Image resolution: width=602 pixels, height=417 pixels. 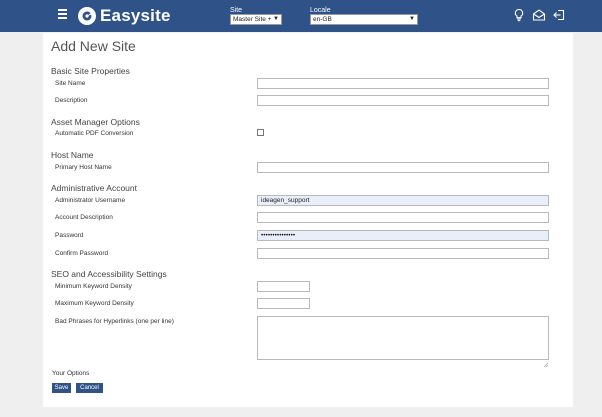 I want to click on site-name-label: Site Name, so click(x=70, y=83).